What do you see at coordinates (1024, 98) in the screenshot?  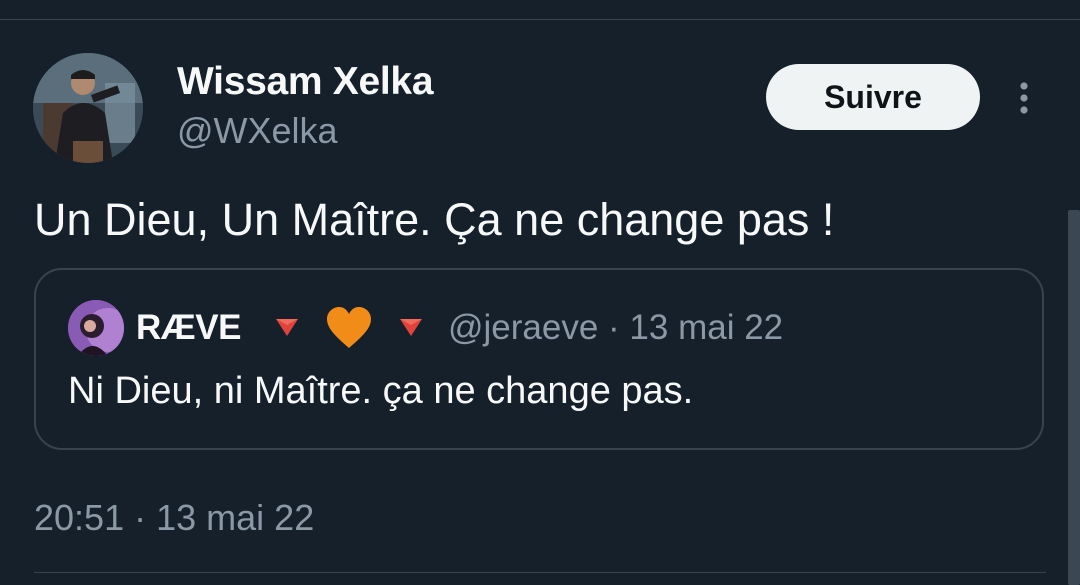 I see `vertical-ellipsis-icon` at bounding box center [1024, 98].